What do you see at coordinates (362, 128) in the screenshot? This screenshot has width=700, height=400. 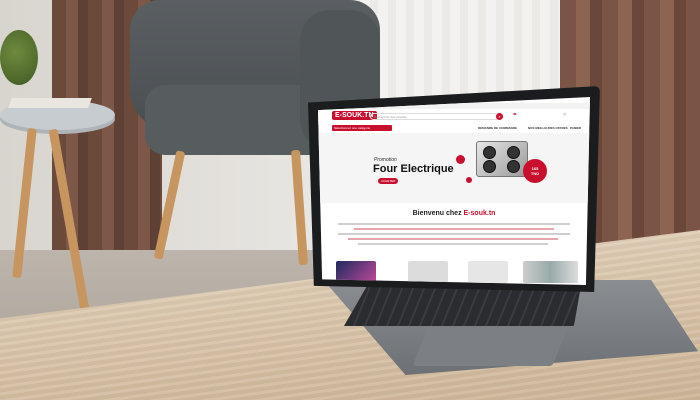 I see `category-button: Sélectionnez une catégorie` at bounding box center [362, 128].